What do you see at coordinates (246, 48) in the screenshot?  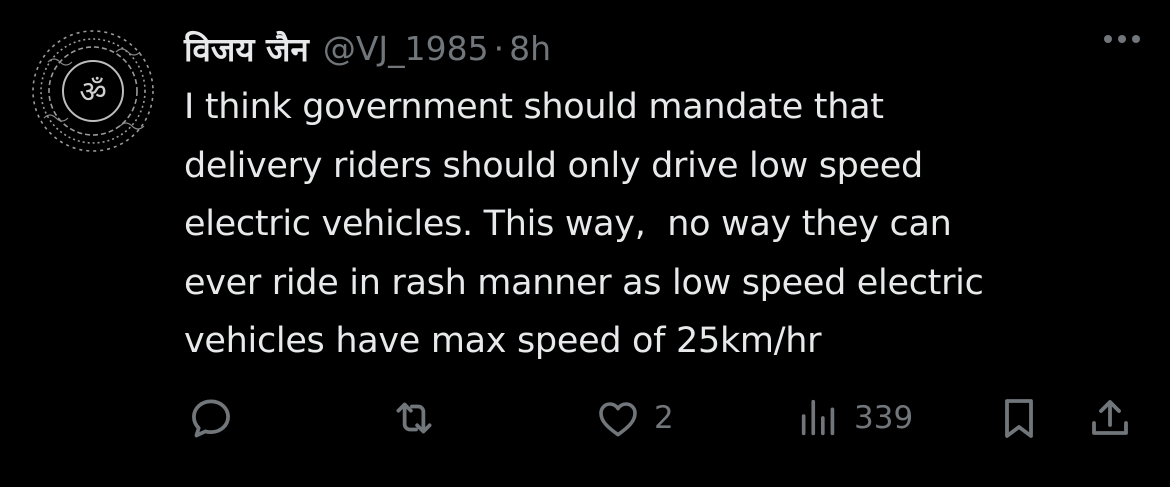 I see `display-name: विजय जैन` at bounding box center [246, 48].